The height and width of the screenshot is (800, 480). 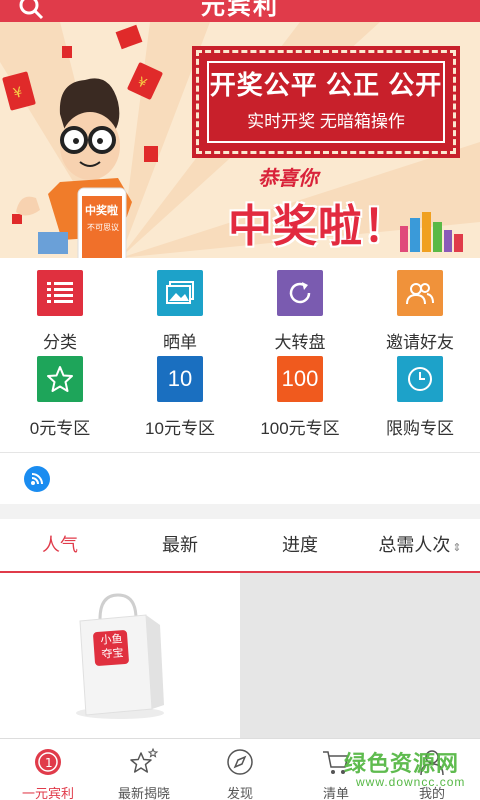 What do you see at coordinates (300, 293) in the screenshot?
I see `refresh-icon` at bounding box center [300, 293].